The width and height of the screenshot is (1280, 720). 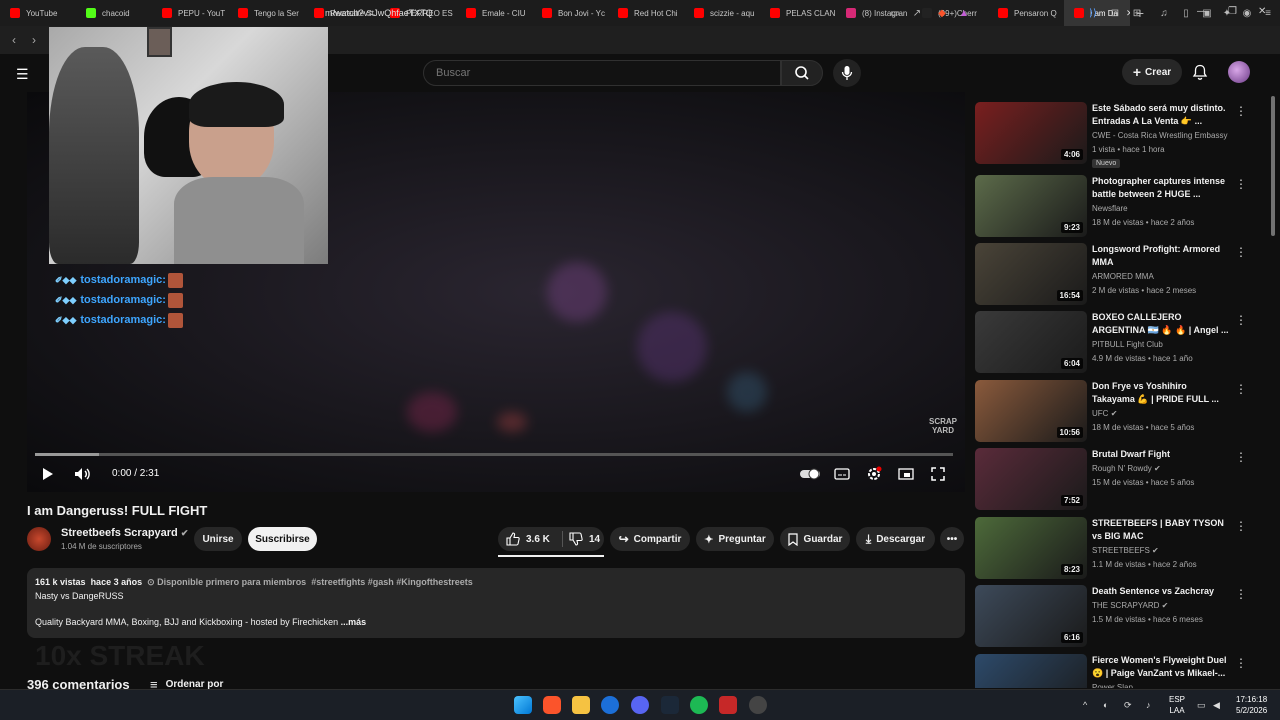 What do you see at coordinates (552, 705) in the screenshot?
I see `brave-taskbar-icon` at bounding box center [552, 705].